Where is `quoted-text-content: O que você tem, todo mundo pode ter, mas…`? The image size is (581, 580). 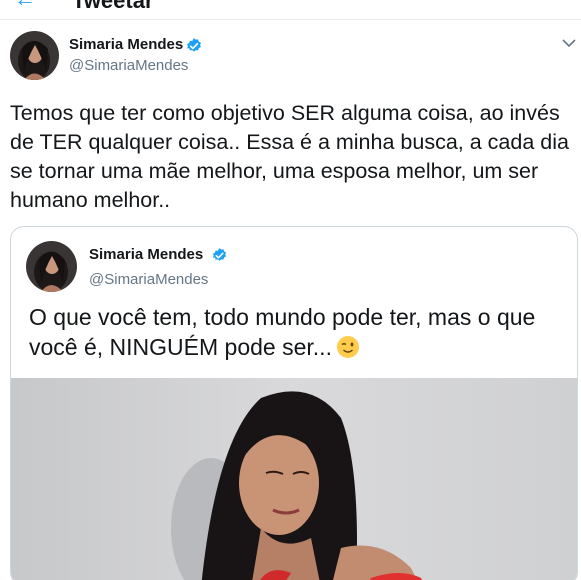 quoted-text-content: O que você tem, todo mundo pode ter, mas… is located at coordinates (282, 332).